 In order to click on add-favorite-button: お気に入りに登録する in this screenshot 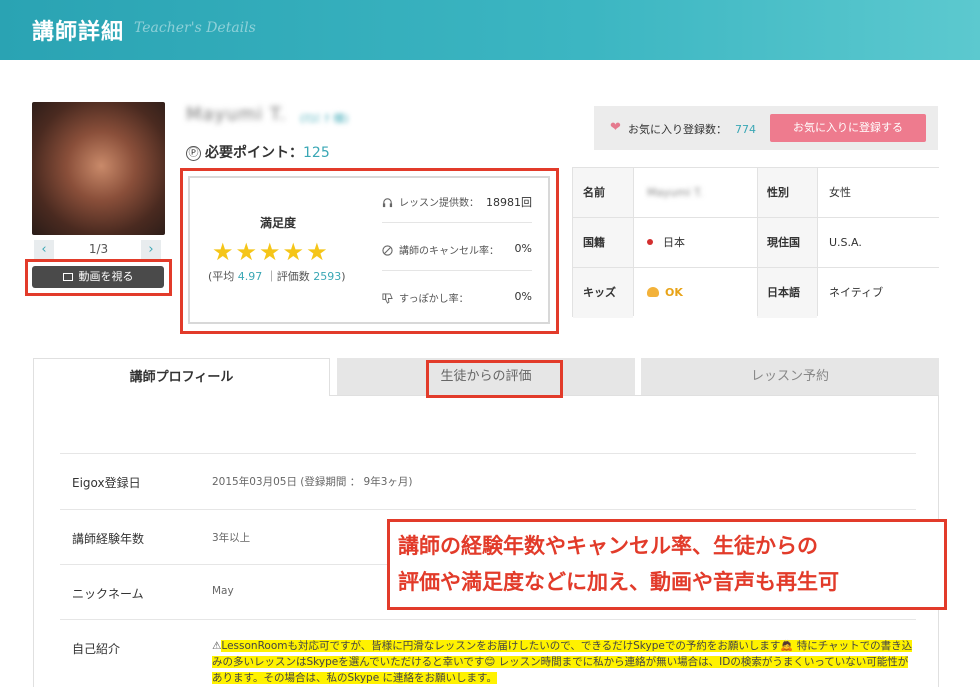, I will do `click(848, 128)`.